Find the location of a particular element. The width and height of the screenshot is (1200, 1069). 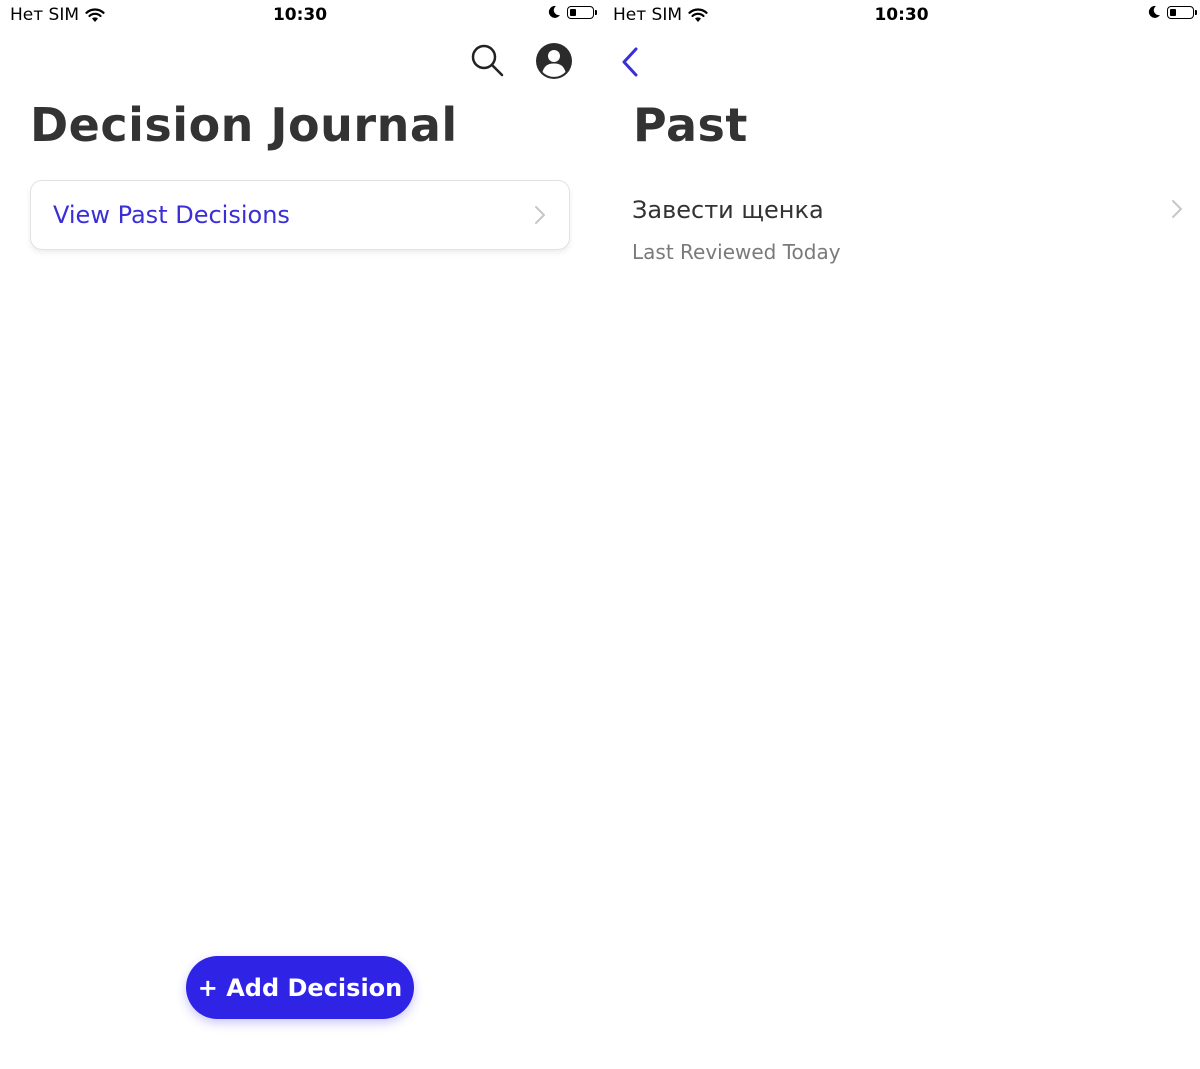

profile-button is located at coordinates (554, 61).